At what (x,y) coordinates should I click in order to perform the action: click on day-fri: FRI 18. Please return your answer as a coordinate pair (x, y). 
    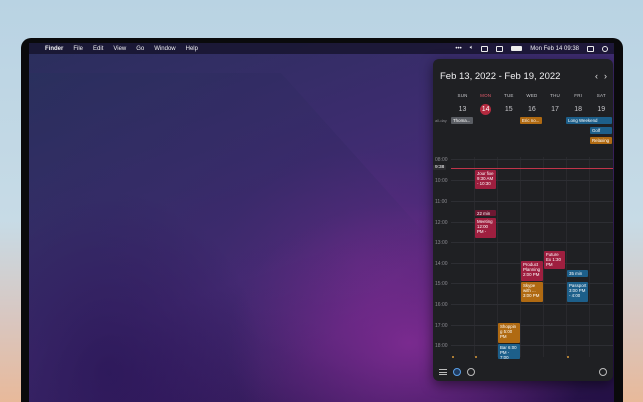
    Looking at the image, I should click on (578, 104).